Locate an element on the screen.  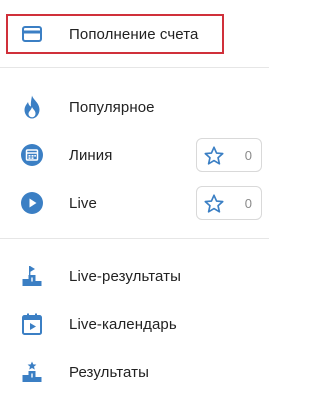
menu-item-topup: Пополнение счета is located at coordinates (134, 34).